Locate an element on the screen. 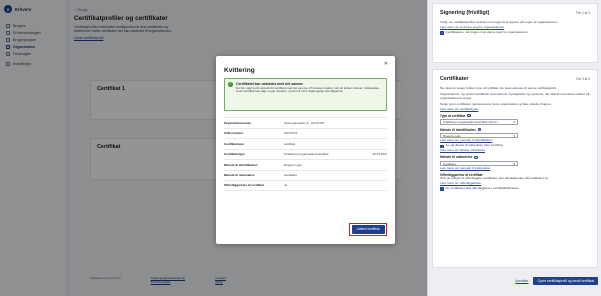 This screenshot has height=296, width=601. identification-info-link: Læs mere om metoder til identifikation is located at coordinates (515, 140).